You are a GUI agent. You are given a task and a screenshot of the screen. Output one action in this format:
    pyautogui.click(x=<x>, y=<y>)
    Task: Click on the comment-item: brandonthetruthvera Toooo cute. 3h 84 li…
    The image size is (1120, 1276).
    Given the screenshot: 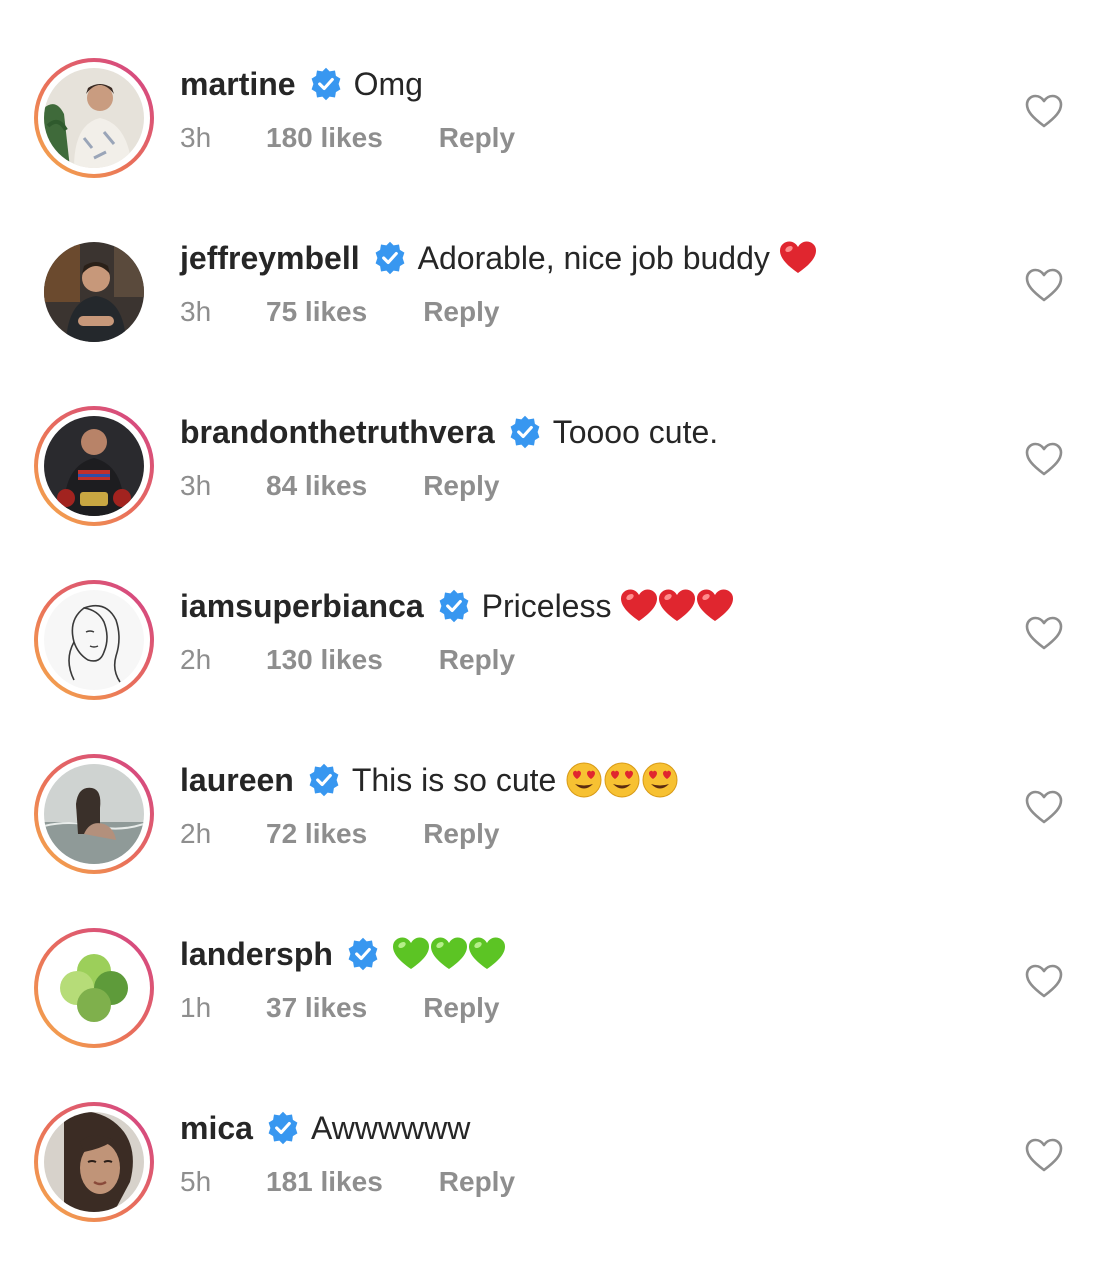 What is the action you would take?
    pyautogui.click(x=560, y=493)
    